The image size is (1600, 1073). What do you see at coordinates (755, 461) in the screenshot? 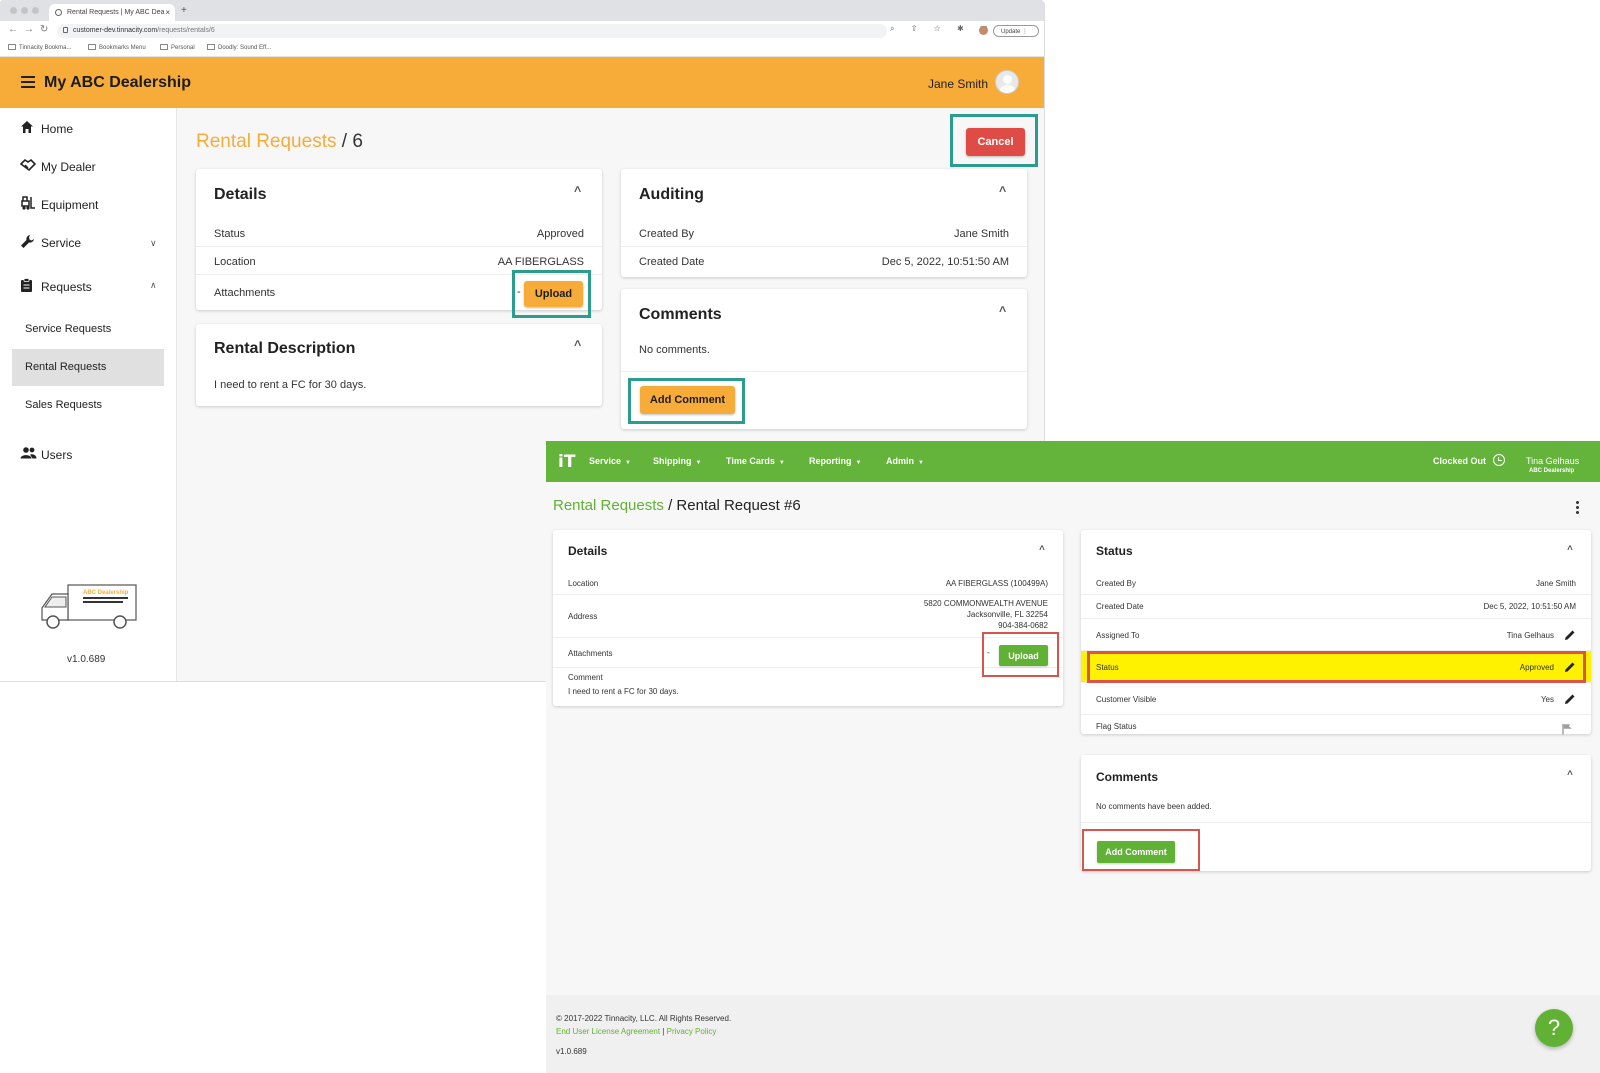
I see `nav-time-cards: Time Cards ▼` at bounding box center [755, 461].